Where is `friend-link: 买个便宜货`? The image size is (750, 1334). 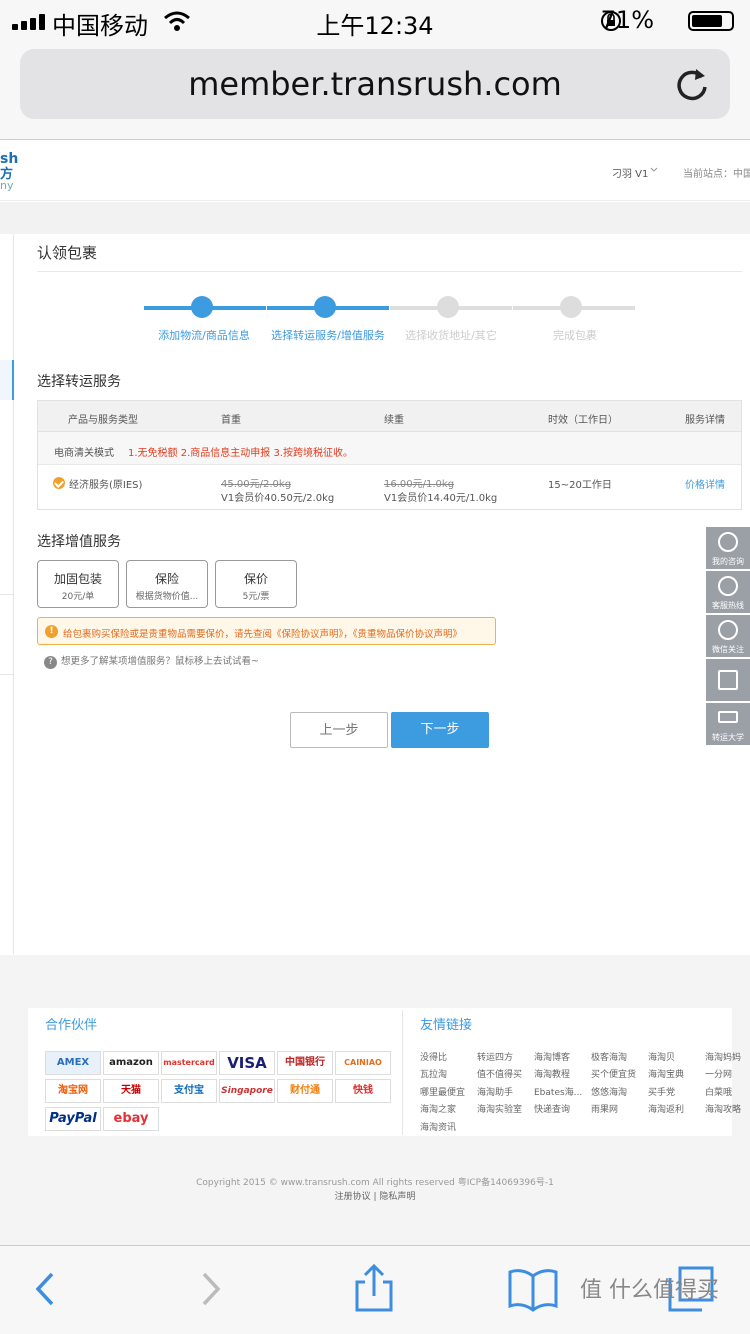 friend-link: 买个便宜货 is located at coordinates (613, 1073).